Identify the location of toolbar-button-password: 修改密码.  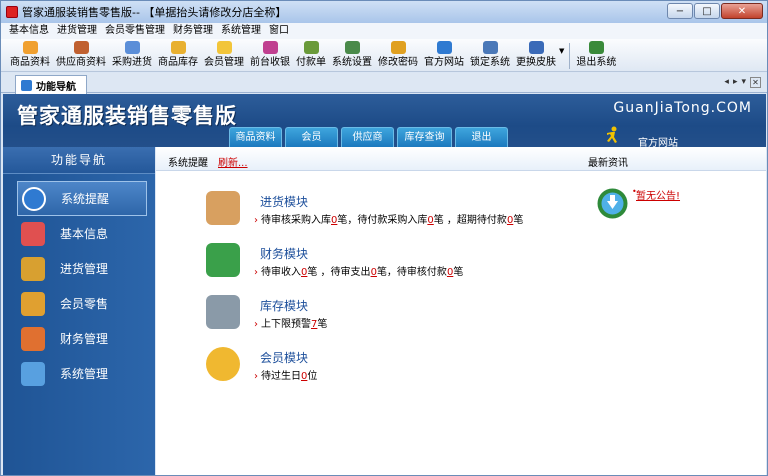
(398, 55).